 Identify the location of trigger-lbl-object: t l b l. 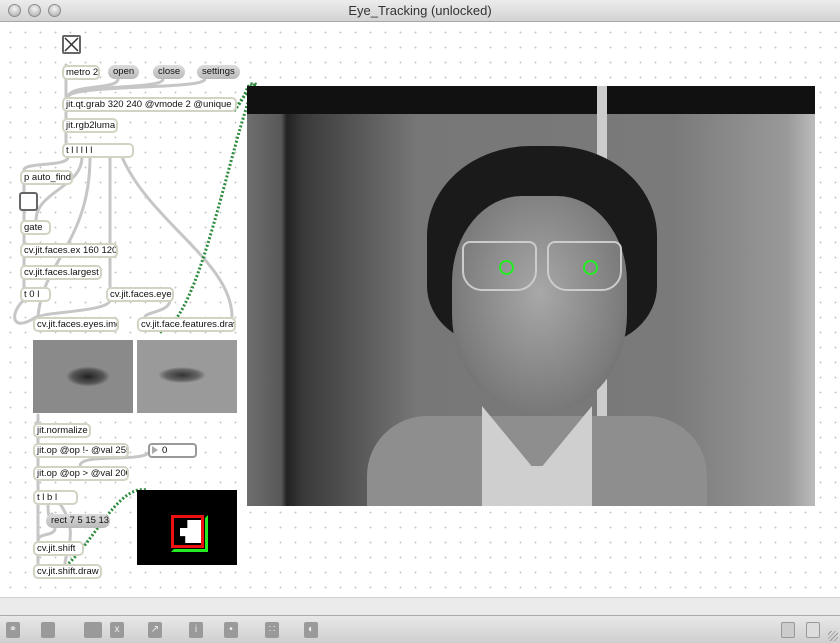
(55, 497).